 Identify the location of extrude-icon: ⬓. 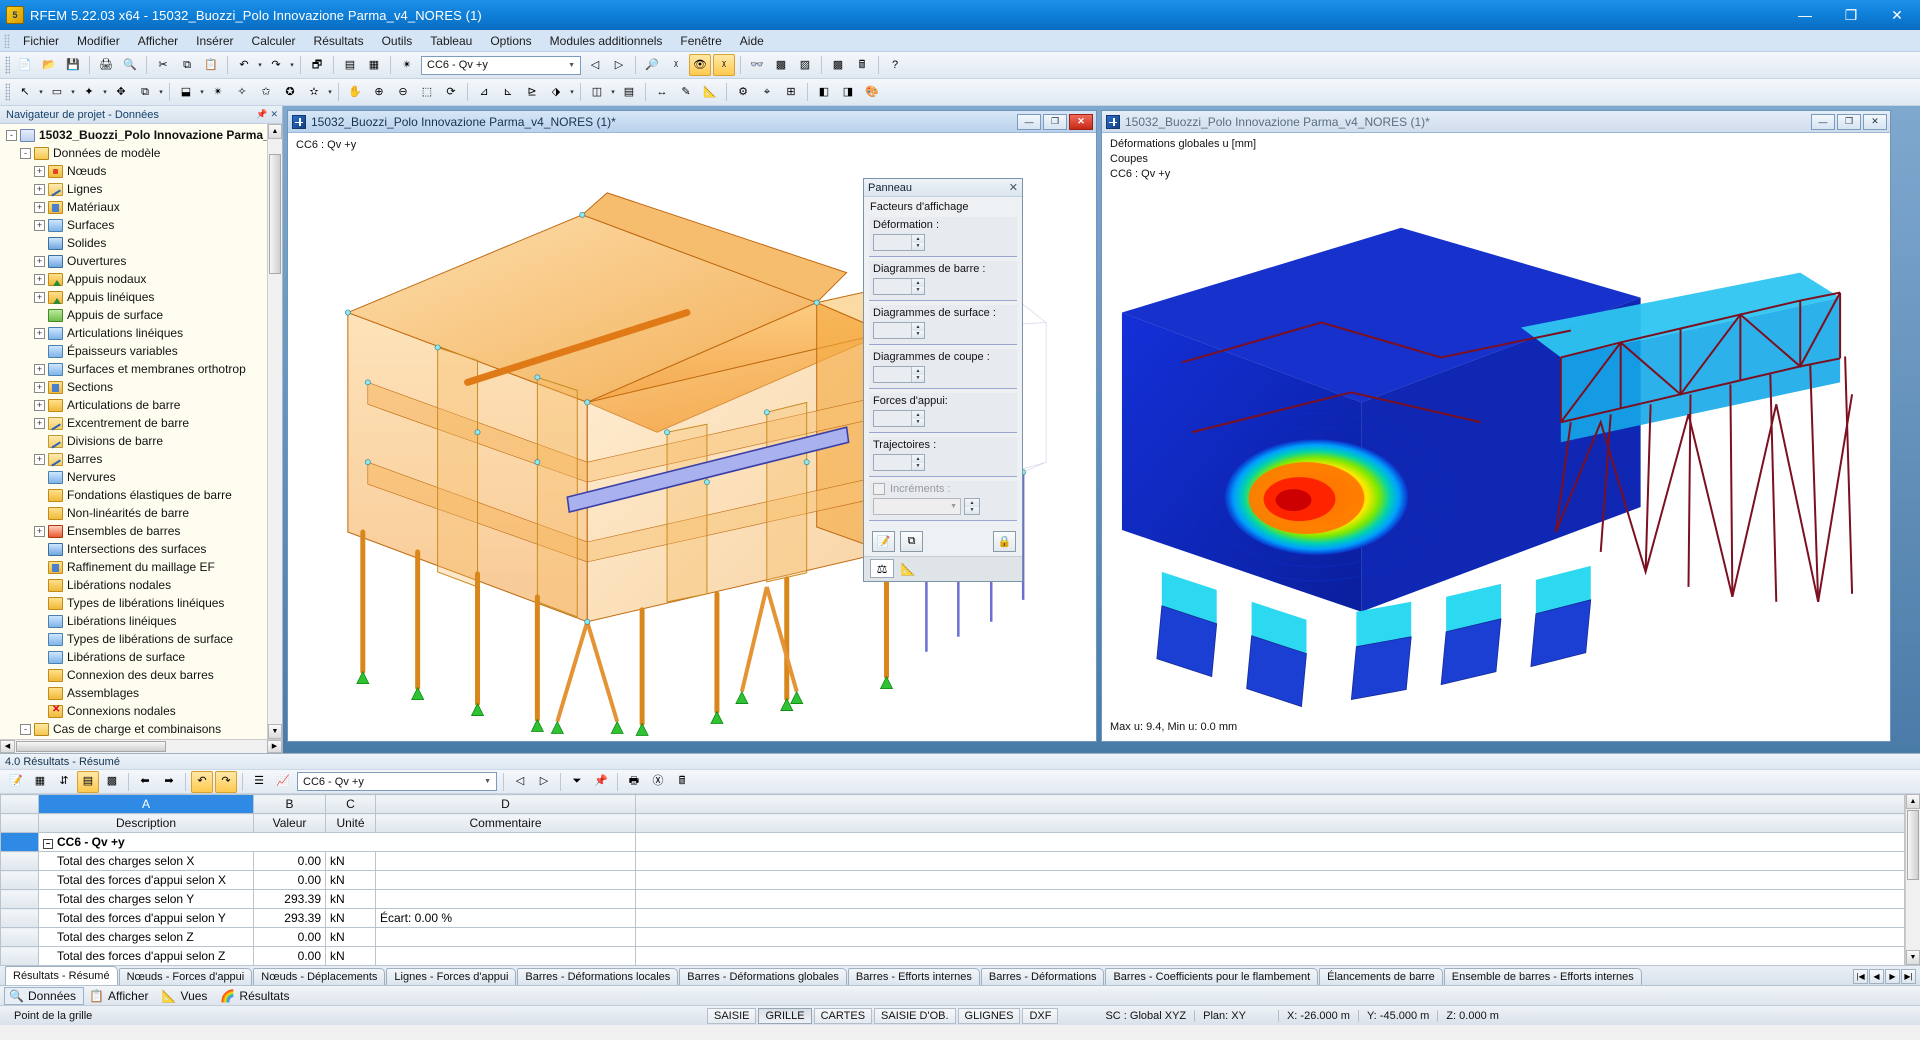
(186, 92).